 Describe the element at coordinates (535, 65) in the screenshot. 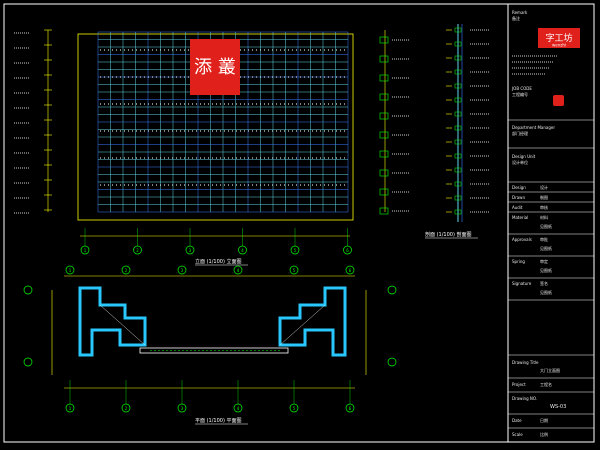

I see `title-block-address-lines` at that location.